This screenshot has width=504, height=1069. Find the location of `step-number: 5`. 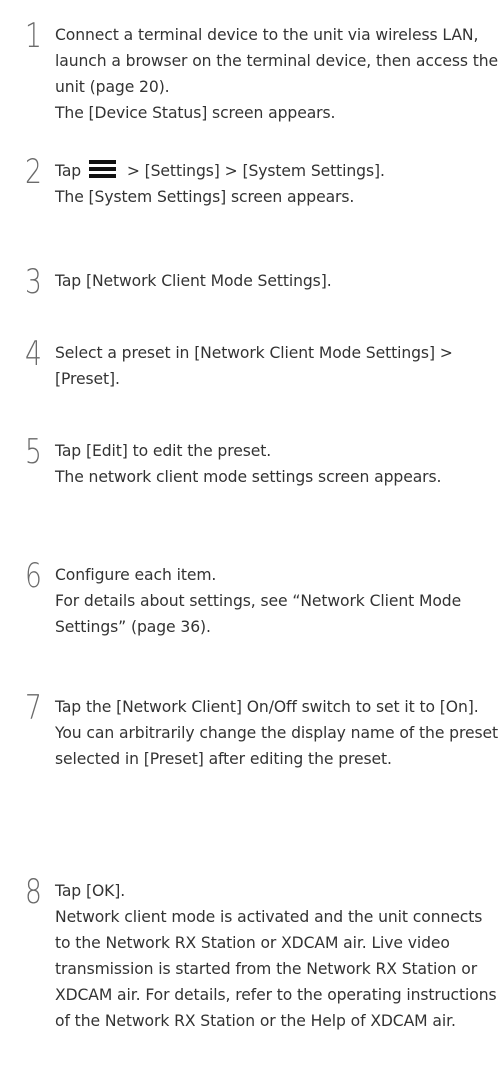

step-number: 5 is located at coordinates (33, 452).